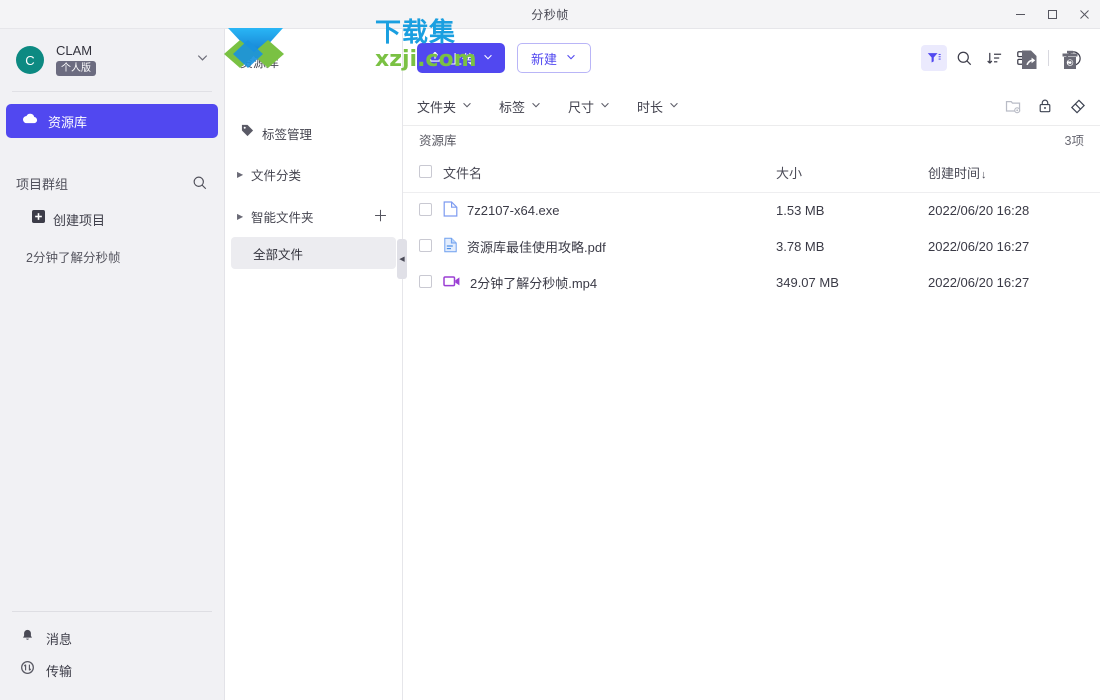 The width and height of the screenshot is (1100, 700). Describe the element at coordinates (751, 106) in the screenshot. I see `filter-bar: 文件夹 标签 尺寸 时长` at that location.